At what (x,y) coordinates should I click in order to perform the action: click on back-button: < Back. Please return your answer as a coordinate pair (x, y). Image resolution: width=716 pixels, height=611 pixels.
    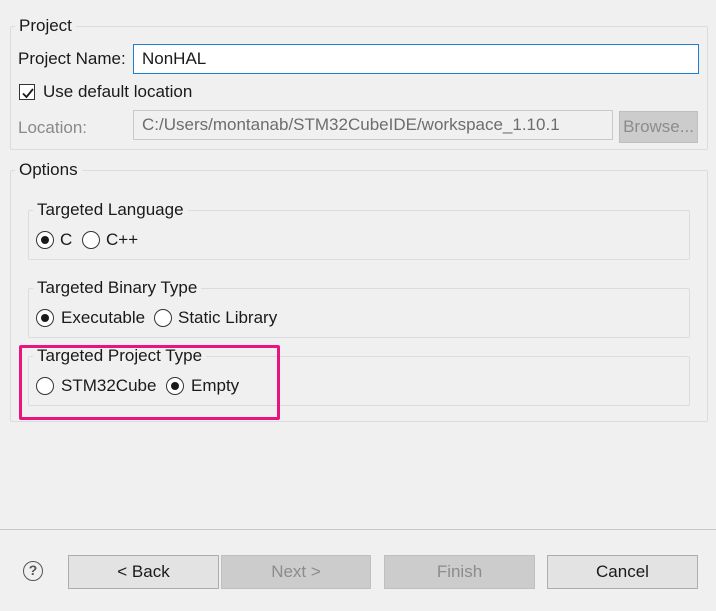
    Looking at the image, I should click on (143, 572).